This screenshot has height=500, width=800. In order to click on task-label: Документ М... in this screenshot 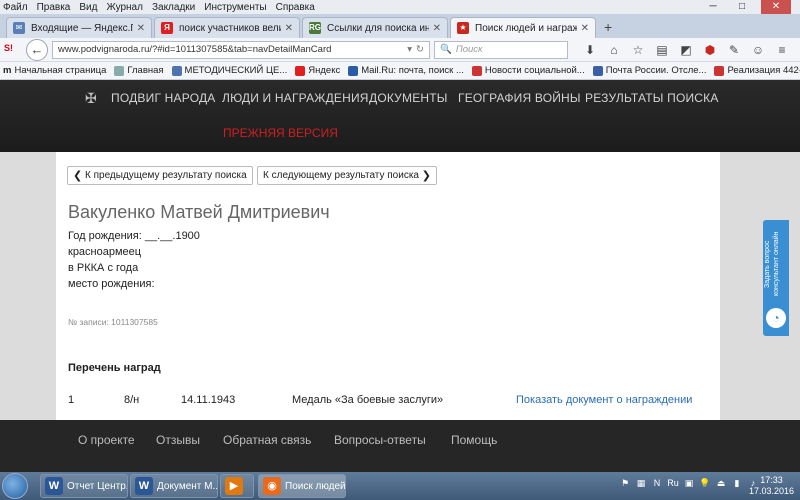, I will do `click(187, 486)`.